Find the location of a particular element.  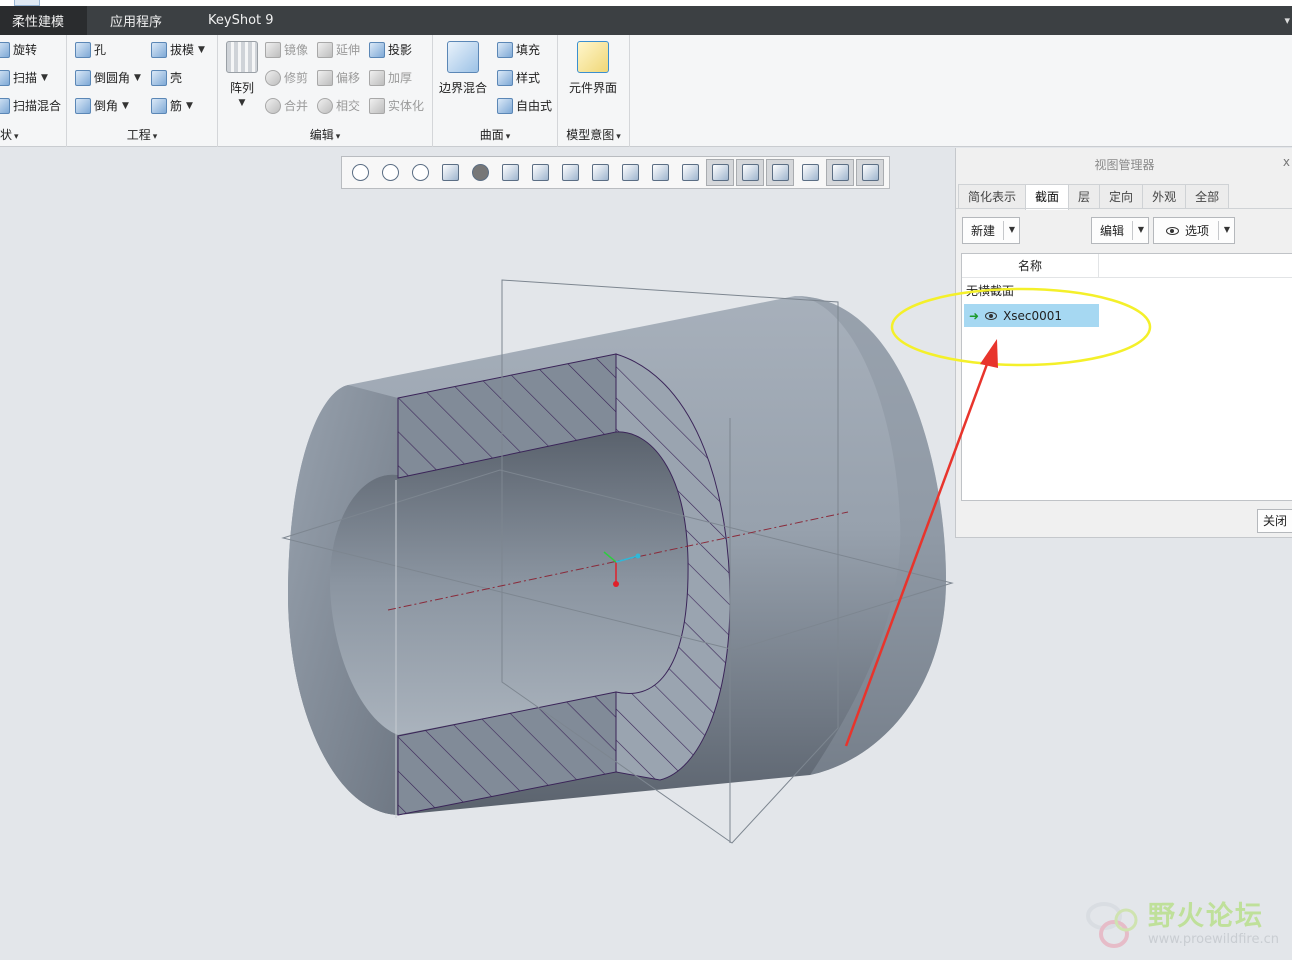

group-editing-label: 编辑 ▾ is located at coordinates (325, 134).